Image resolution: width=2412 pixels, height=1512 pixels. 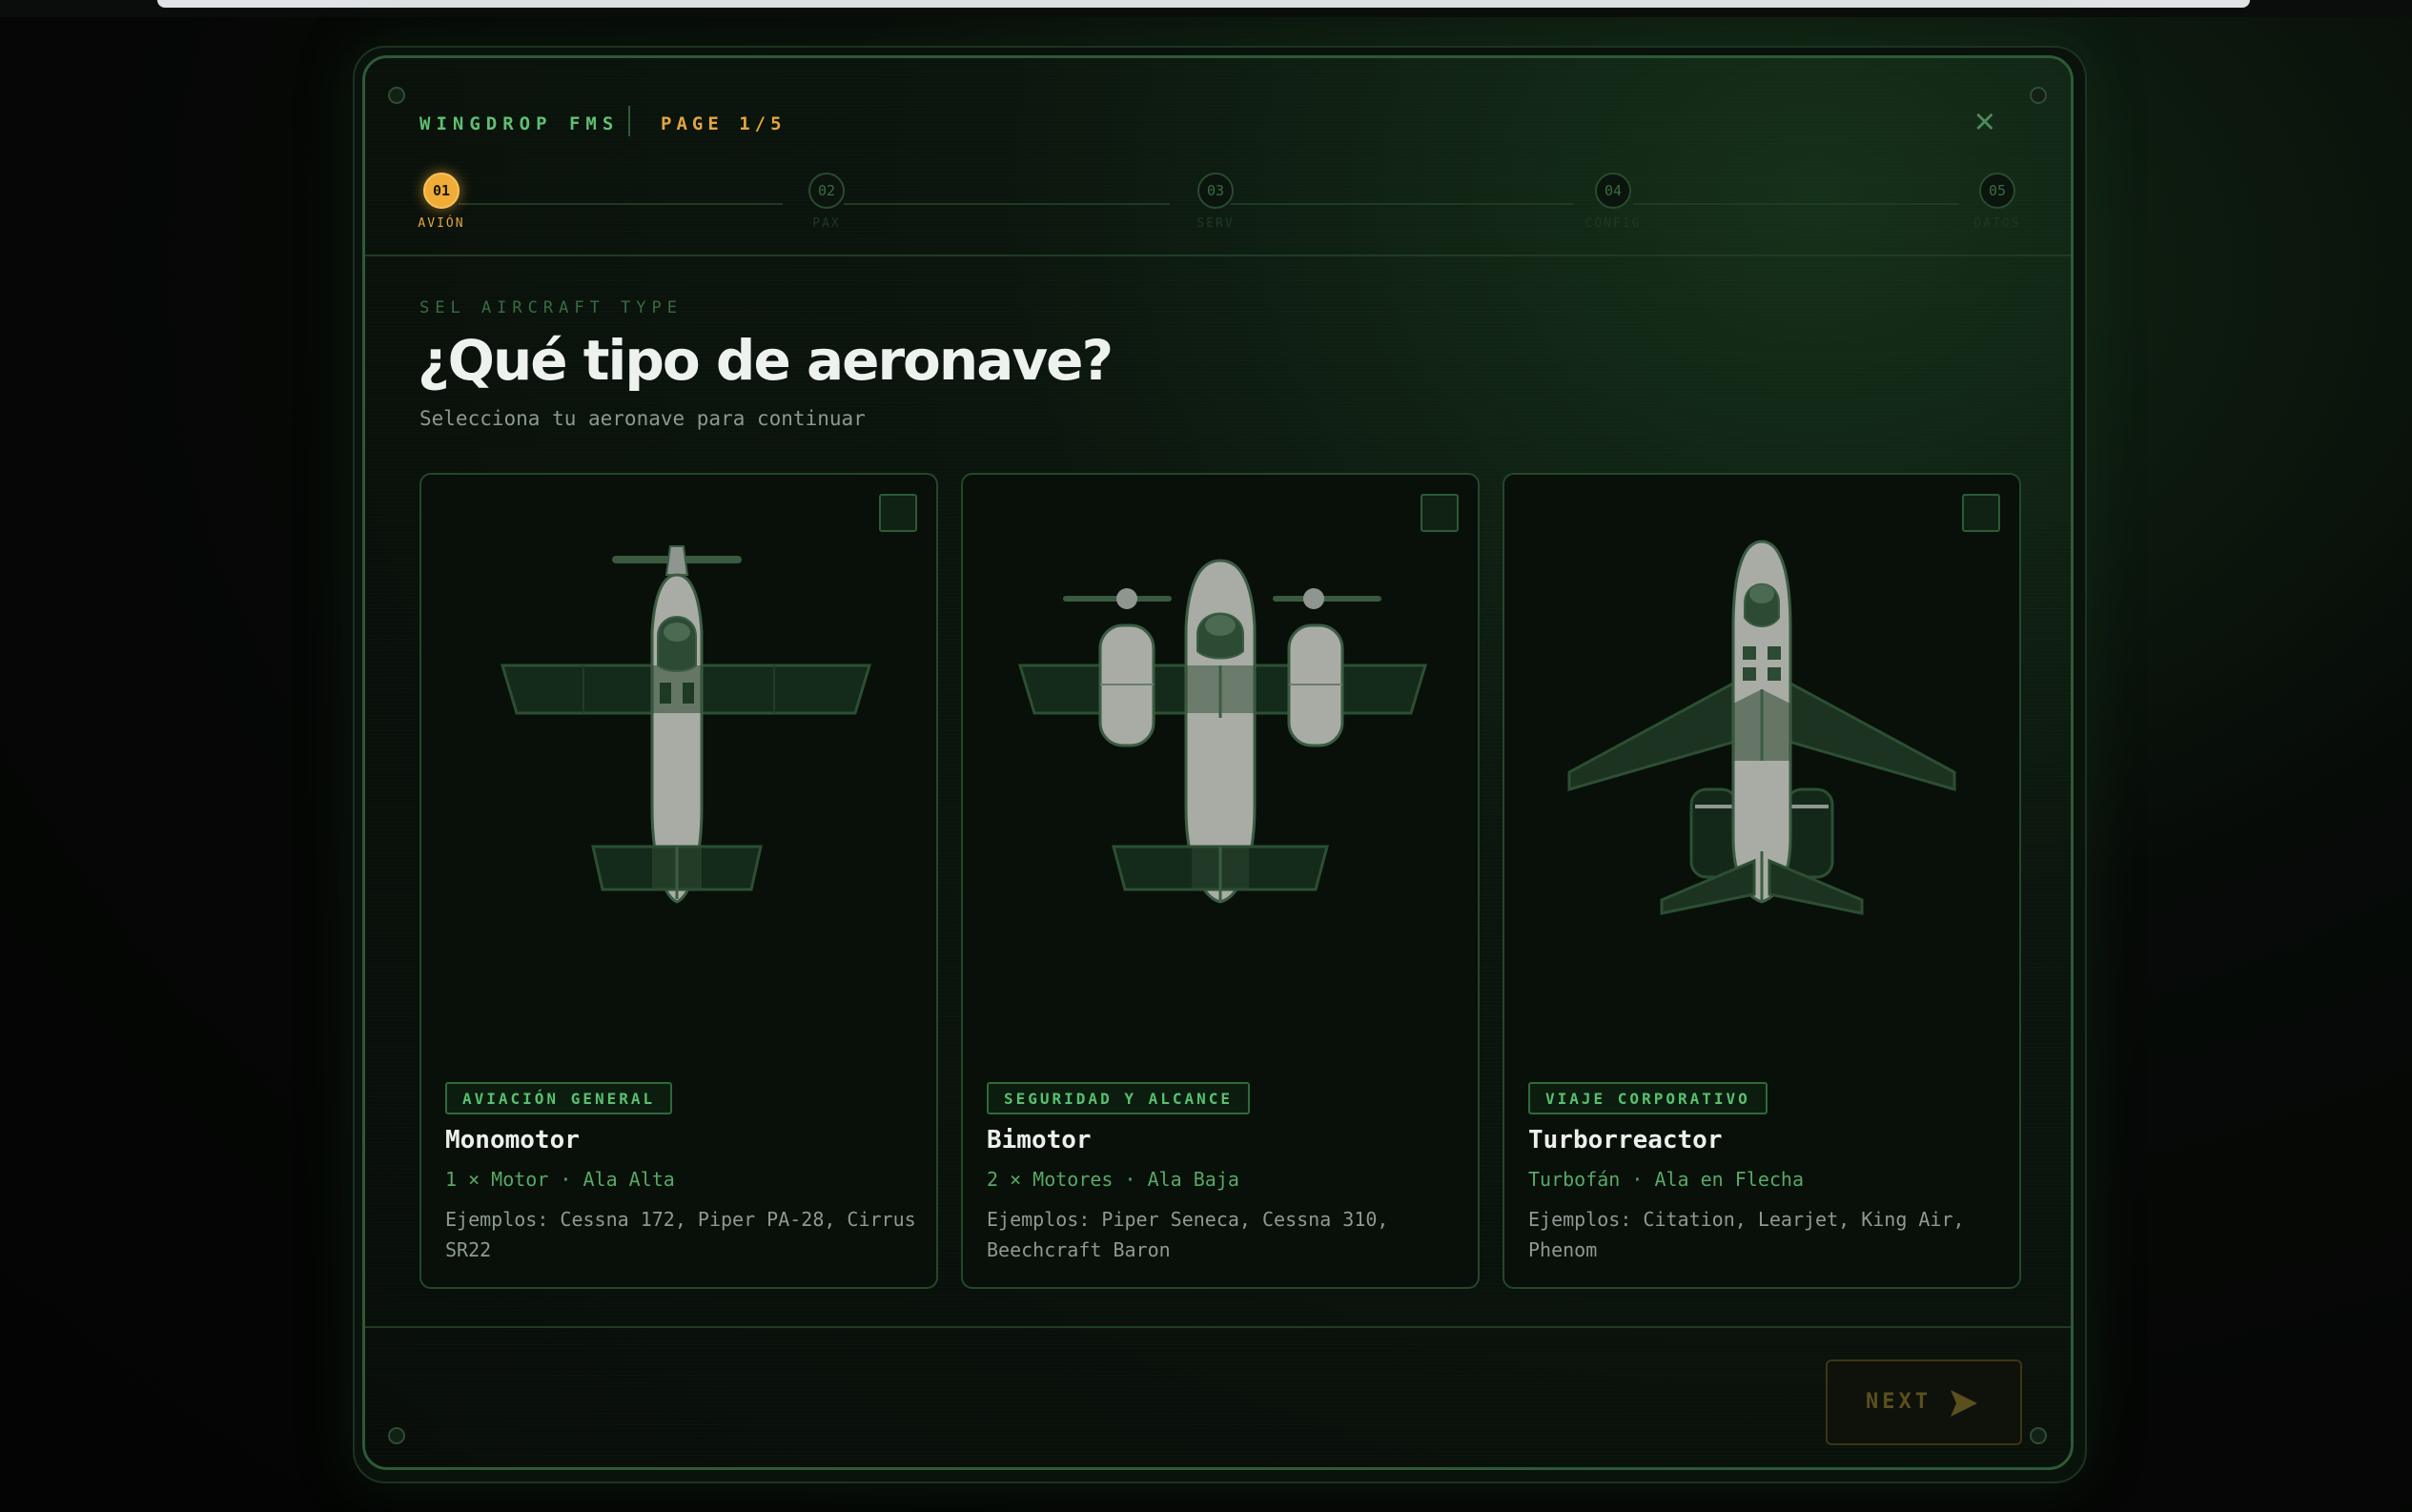 What do you see at coordinates (1762, 727) in the screenshot?
I see `jet-plane-icon` at bounding box center [1762, 727].